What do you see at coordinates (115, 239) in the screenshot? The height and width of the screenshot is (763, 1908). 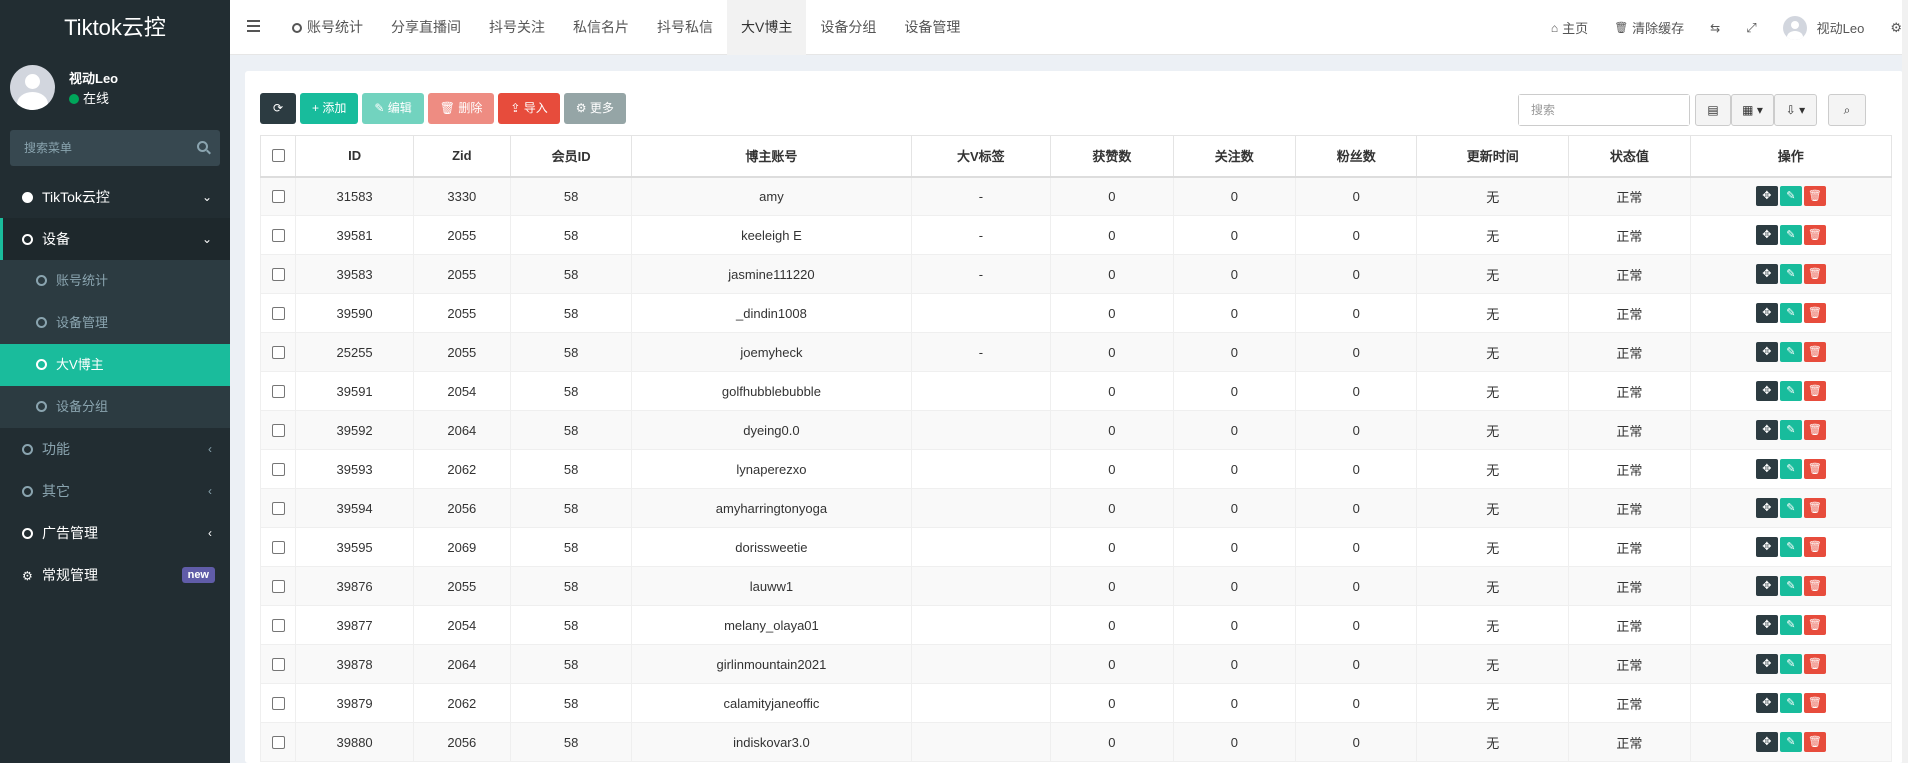 I see `sidebar-item-device: 设备 ⌄` at bounding box center [115, 239].